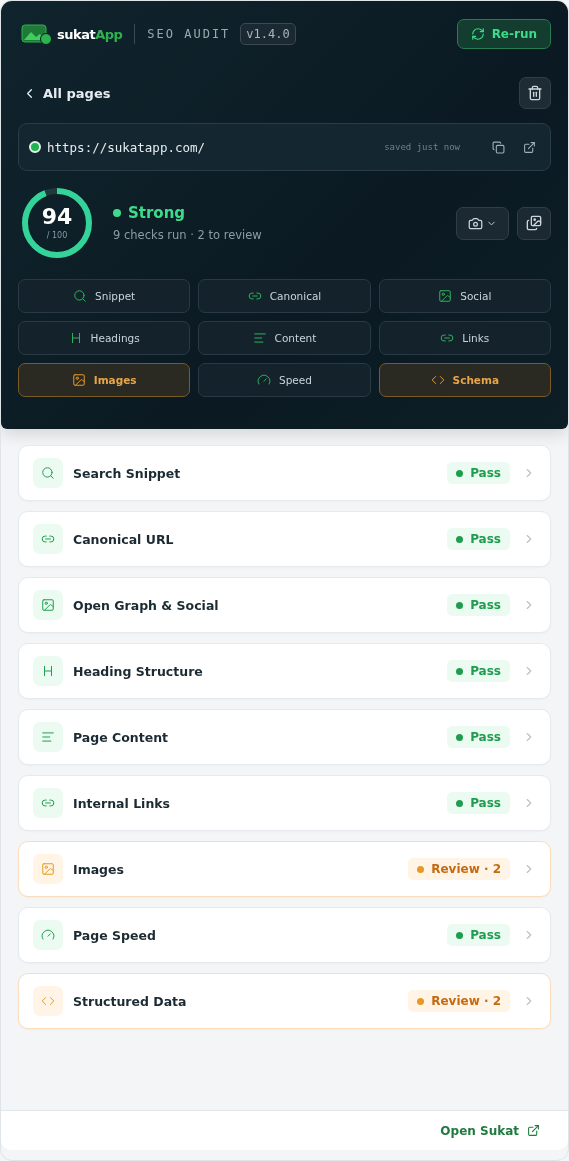  What do you see at coordinates (284, 671) in the screenshot?
I see `check-card: Heading Structure Pass` at bounding box center [284, 671].